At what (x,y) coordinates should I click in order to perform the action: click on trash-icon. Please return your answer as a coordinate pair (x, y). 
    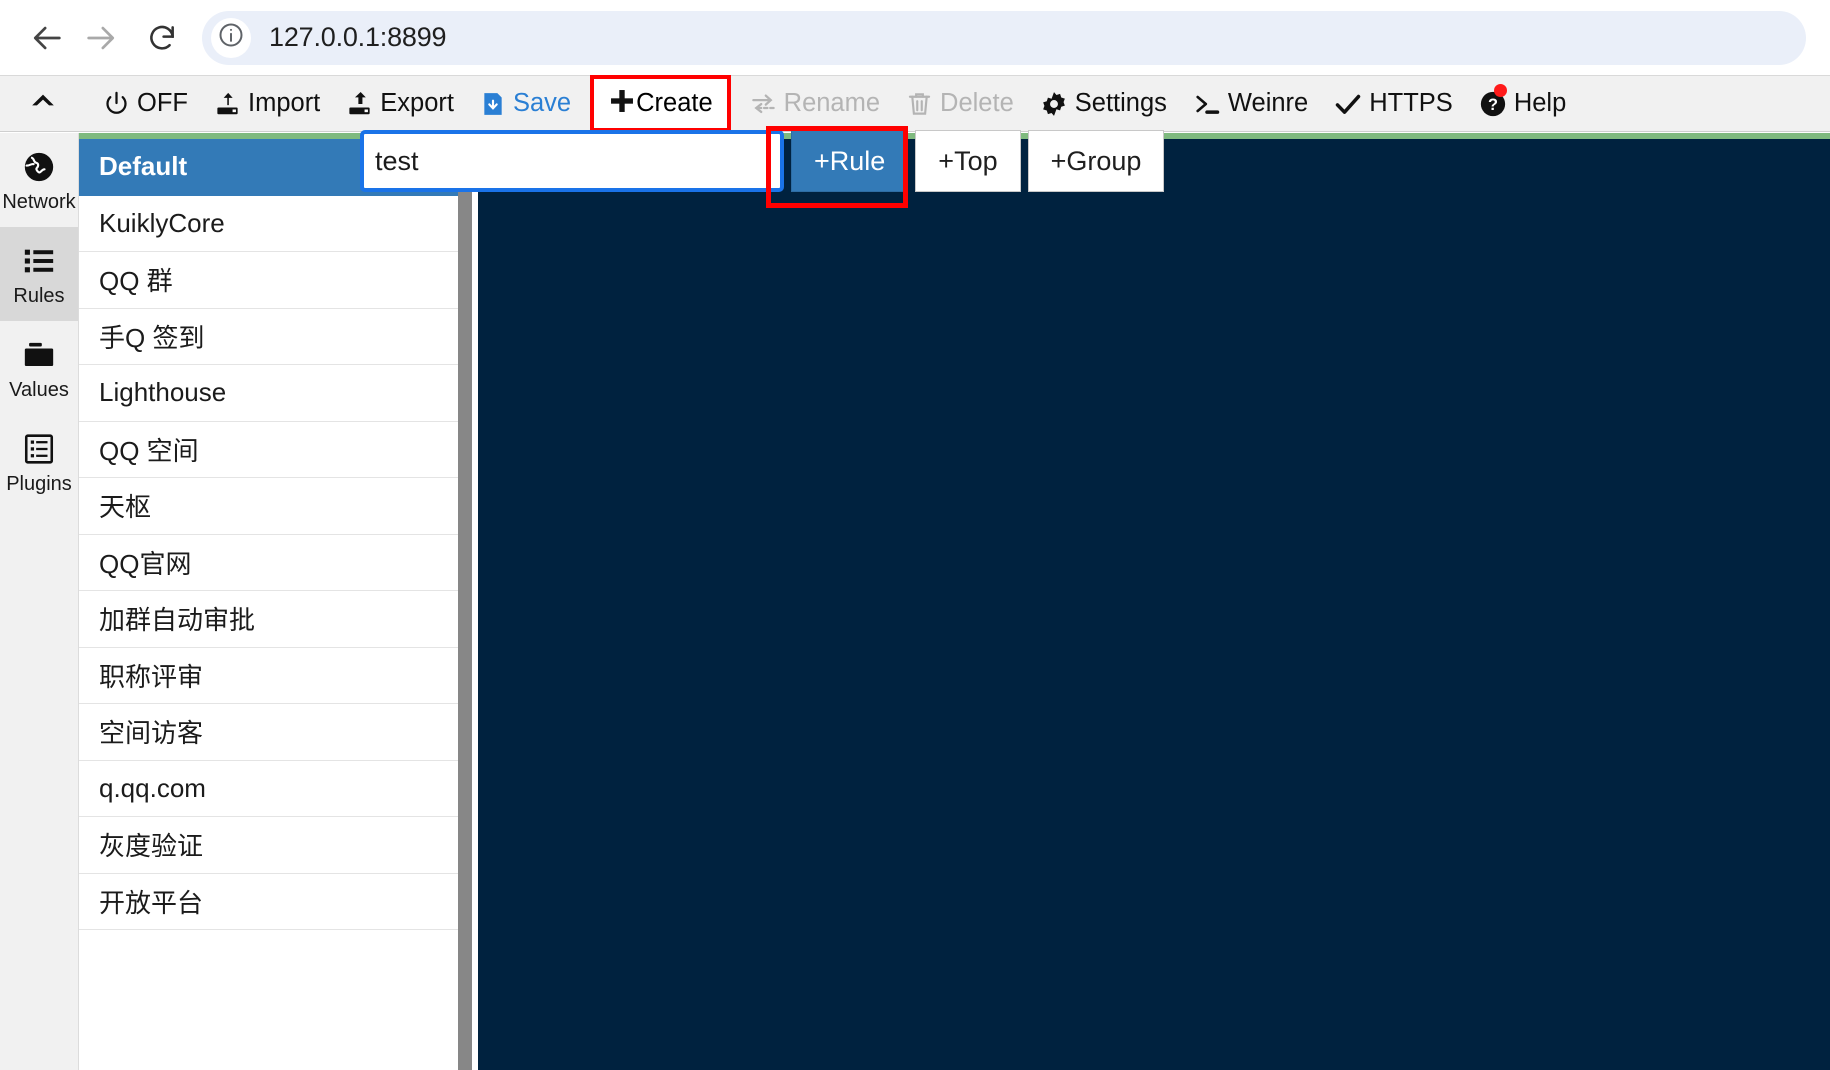
    Looking at the image, I should click on (919, 103).